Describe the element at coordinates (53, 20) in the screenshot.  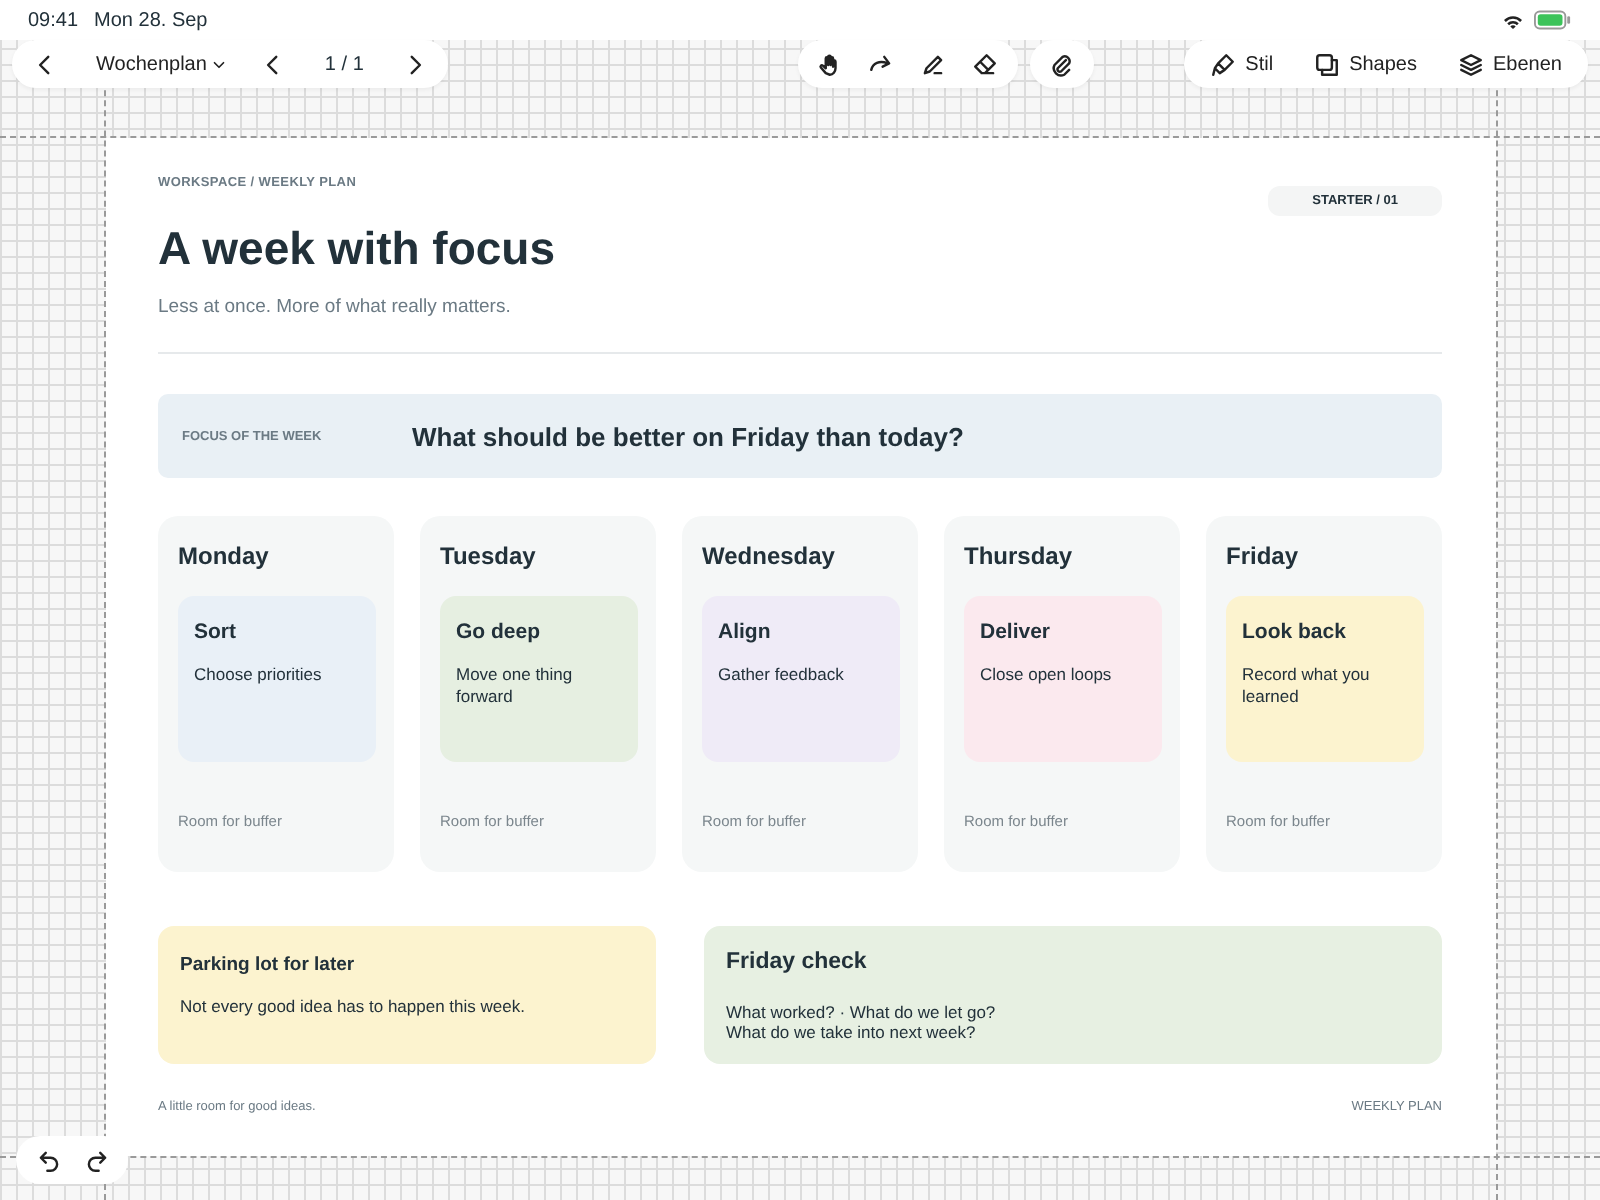
I see `status-time: 09:41` at that location.